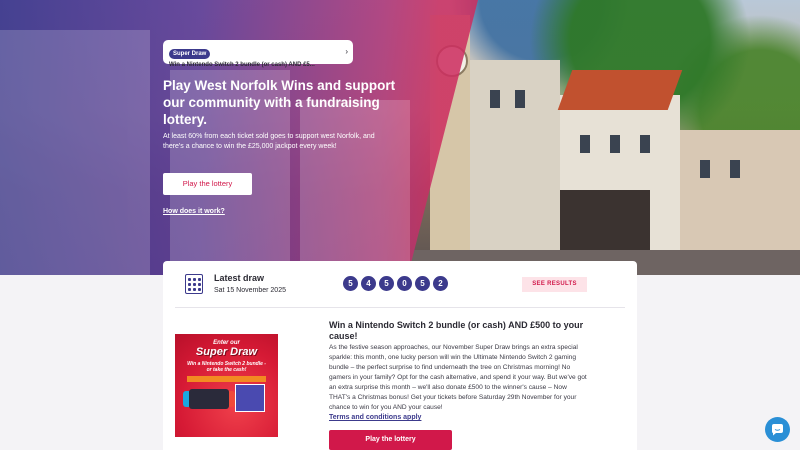 The image size is (800, 450). Describe the element at coordinates (400, 307) in the screenshot. I see `divider` at that location.